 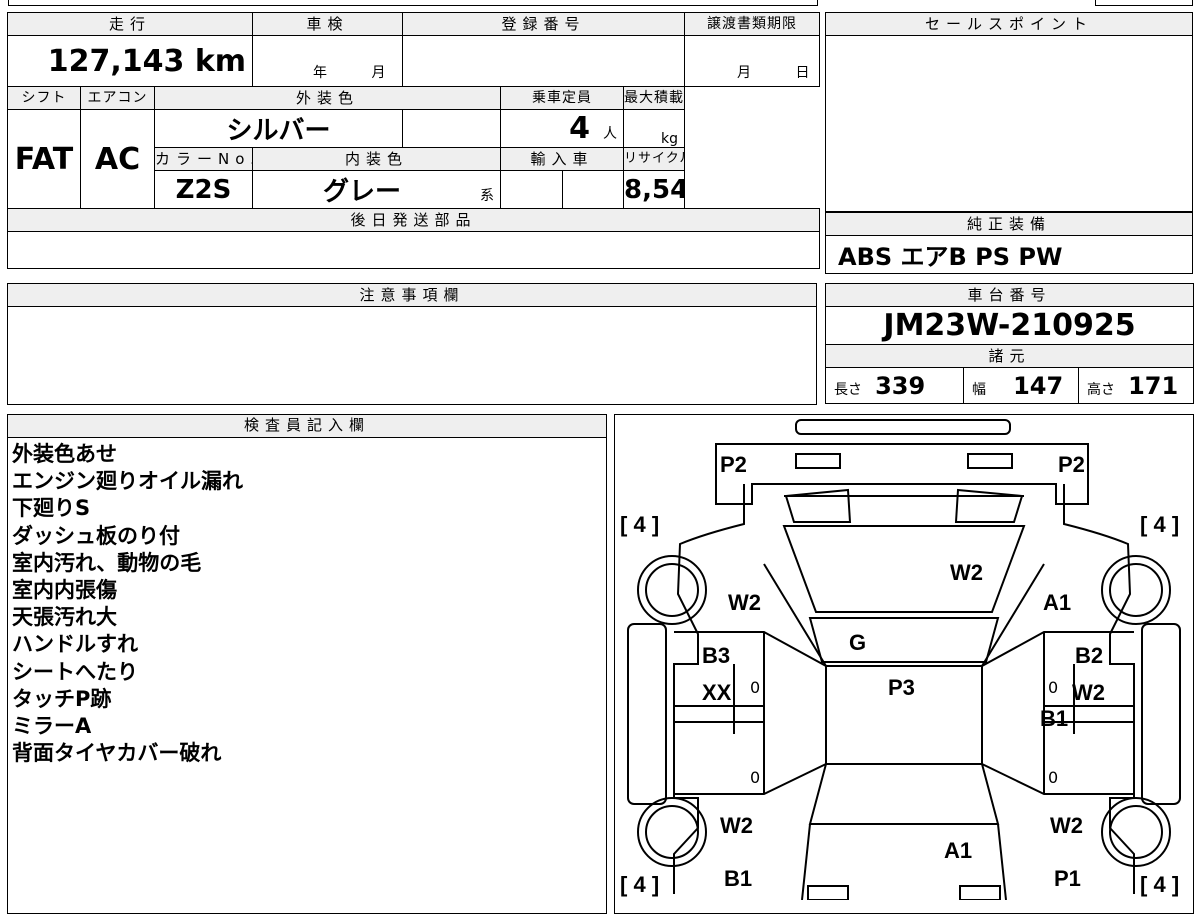 I want to click on front-bumper-lines, so click(x=904, y=861).